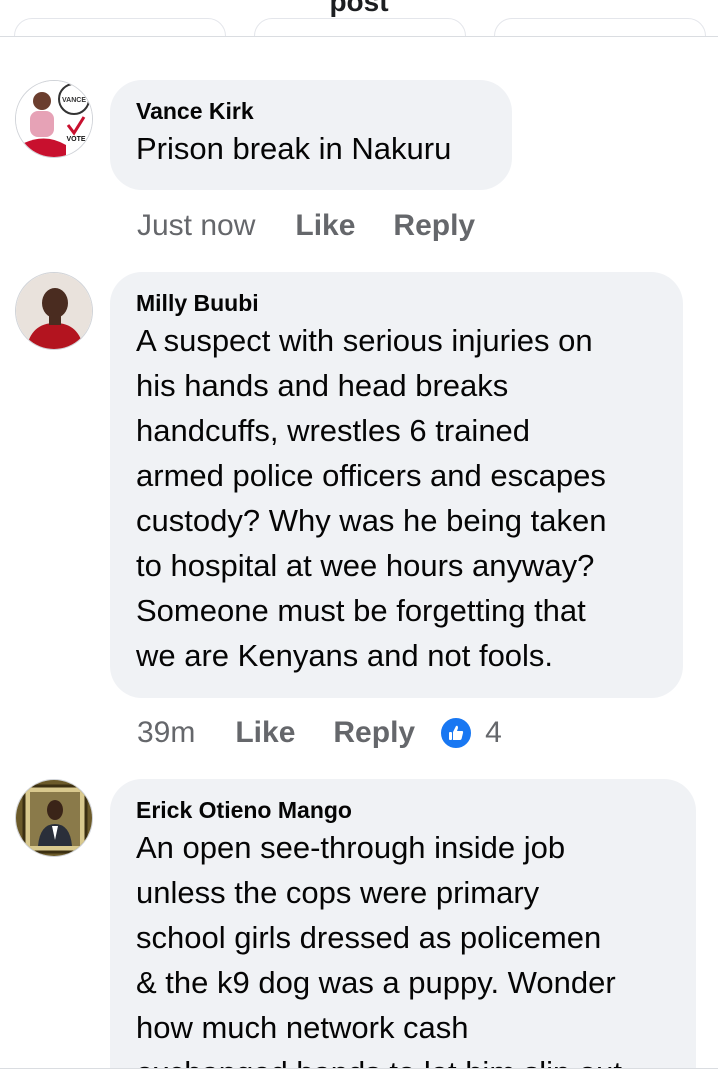  I want to click on comment-time: 39m, so click(166, 733).